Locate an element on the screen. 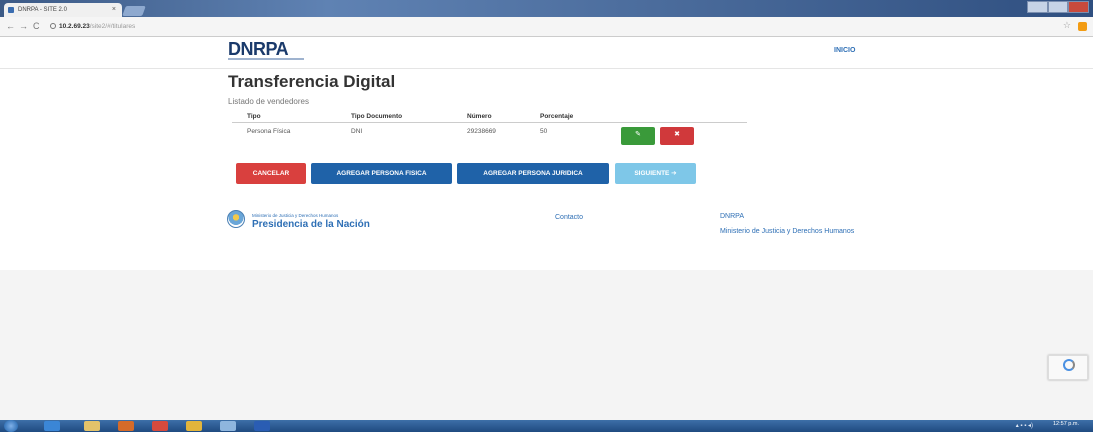 The width and height of the screenshot is (1093, 432). url-field: 10.2.69.23/site2/#/titulares is located at coordinates (550, 26).